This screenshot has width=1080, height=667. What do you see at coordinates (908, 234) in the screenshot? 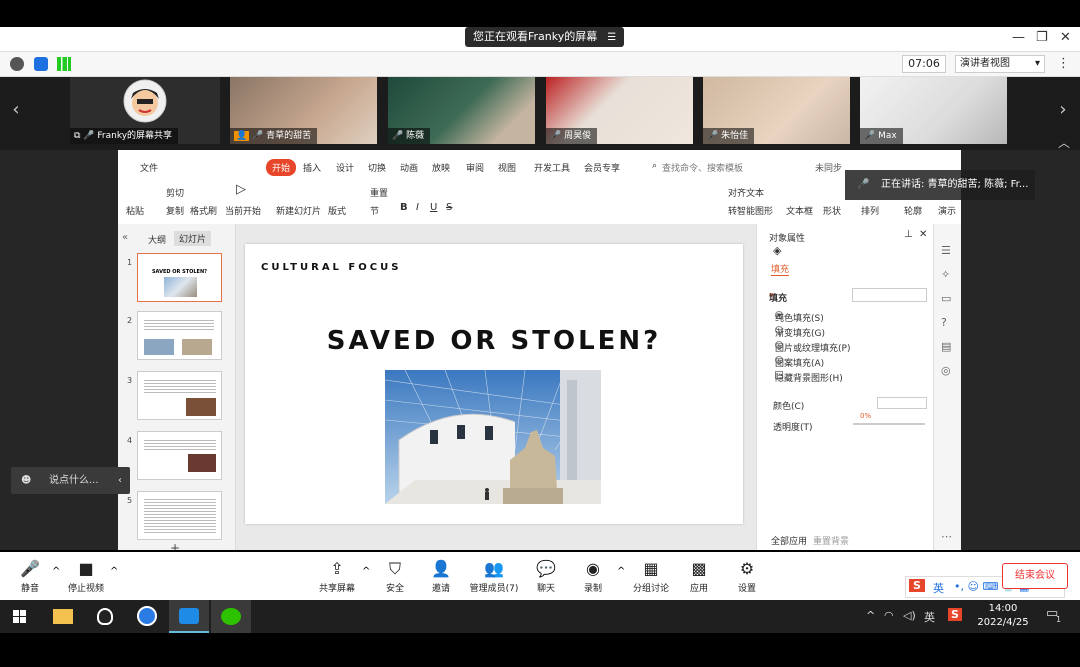
I see `pin-icon: ⊥` at bounding box center [908, 234].